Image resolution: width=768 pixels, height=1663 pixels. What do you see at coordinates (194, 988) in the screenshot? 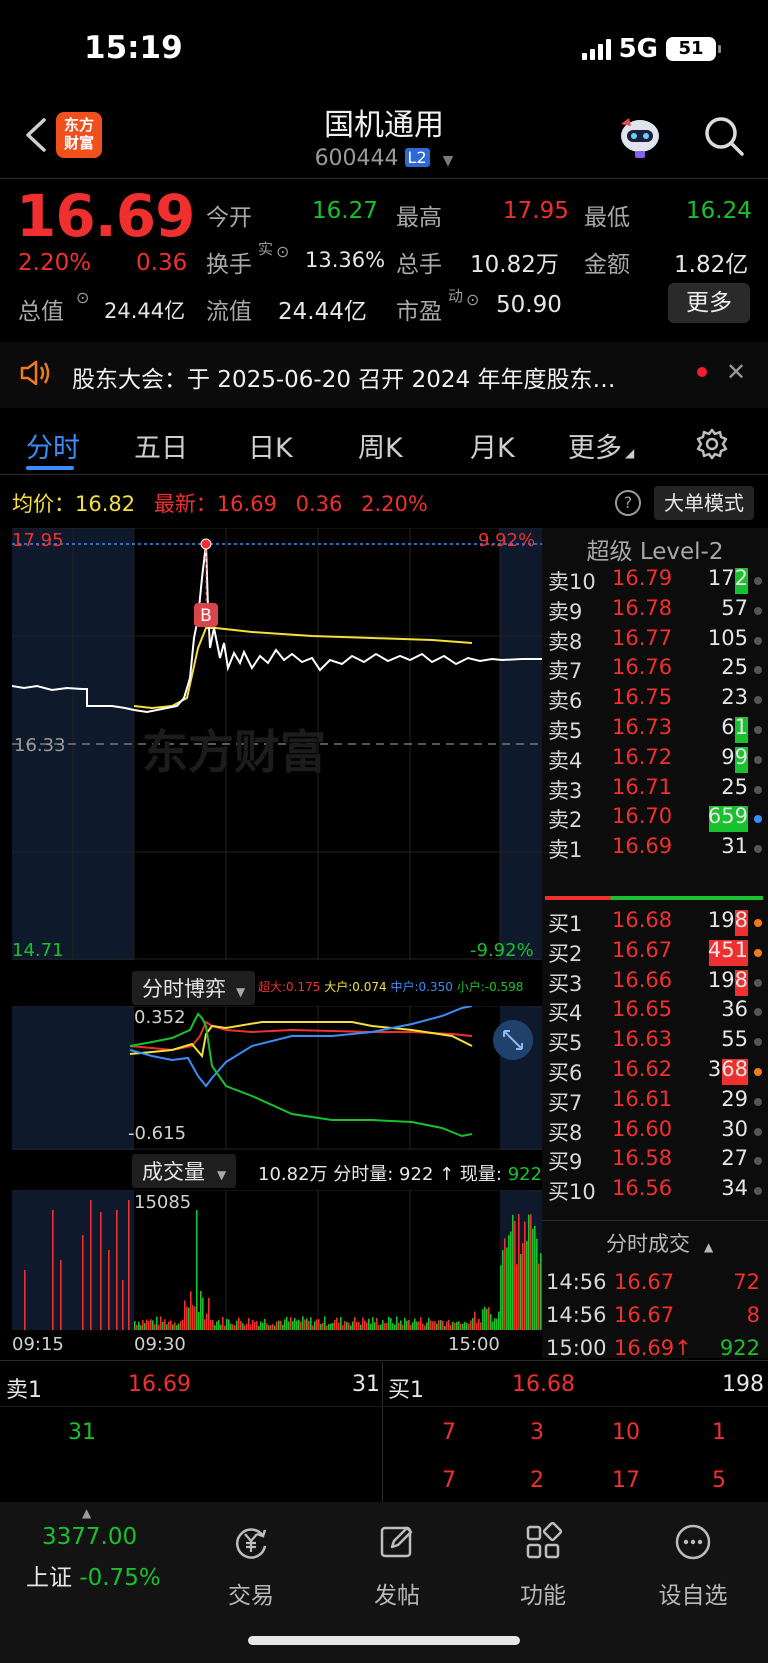
I see `intraday-game-selector: 分时博弈 ▼` at bounding box center [194, 988].